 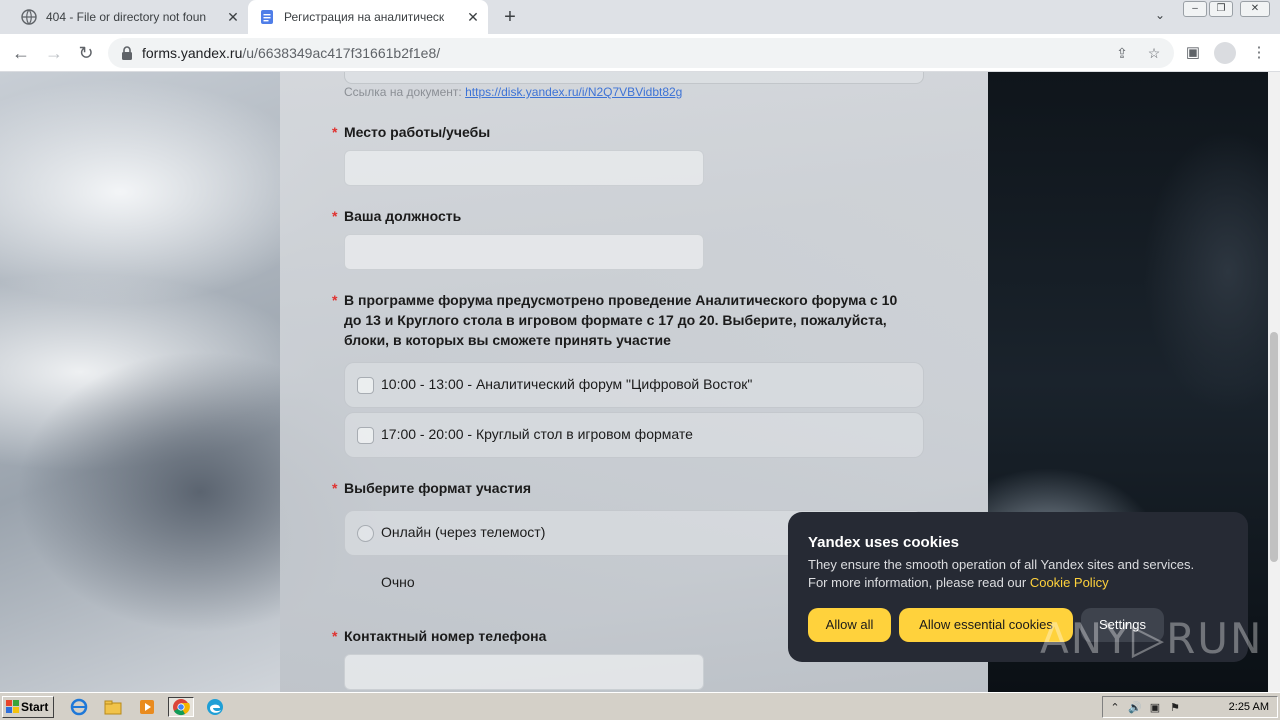 I want to click on tab-registration: Регистрация на аналитический фо ✕, so click(x=368, y=17).